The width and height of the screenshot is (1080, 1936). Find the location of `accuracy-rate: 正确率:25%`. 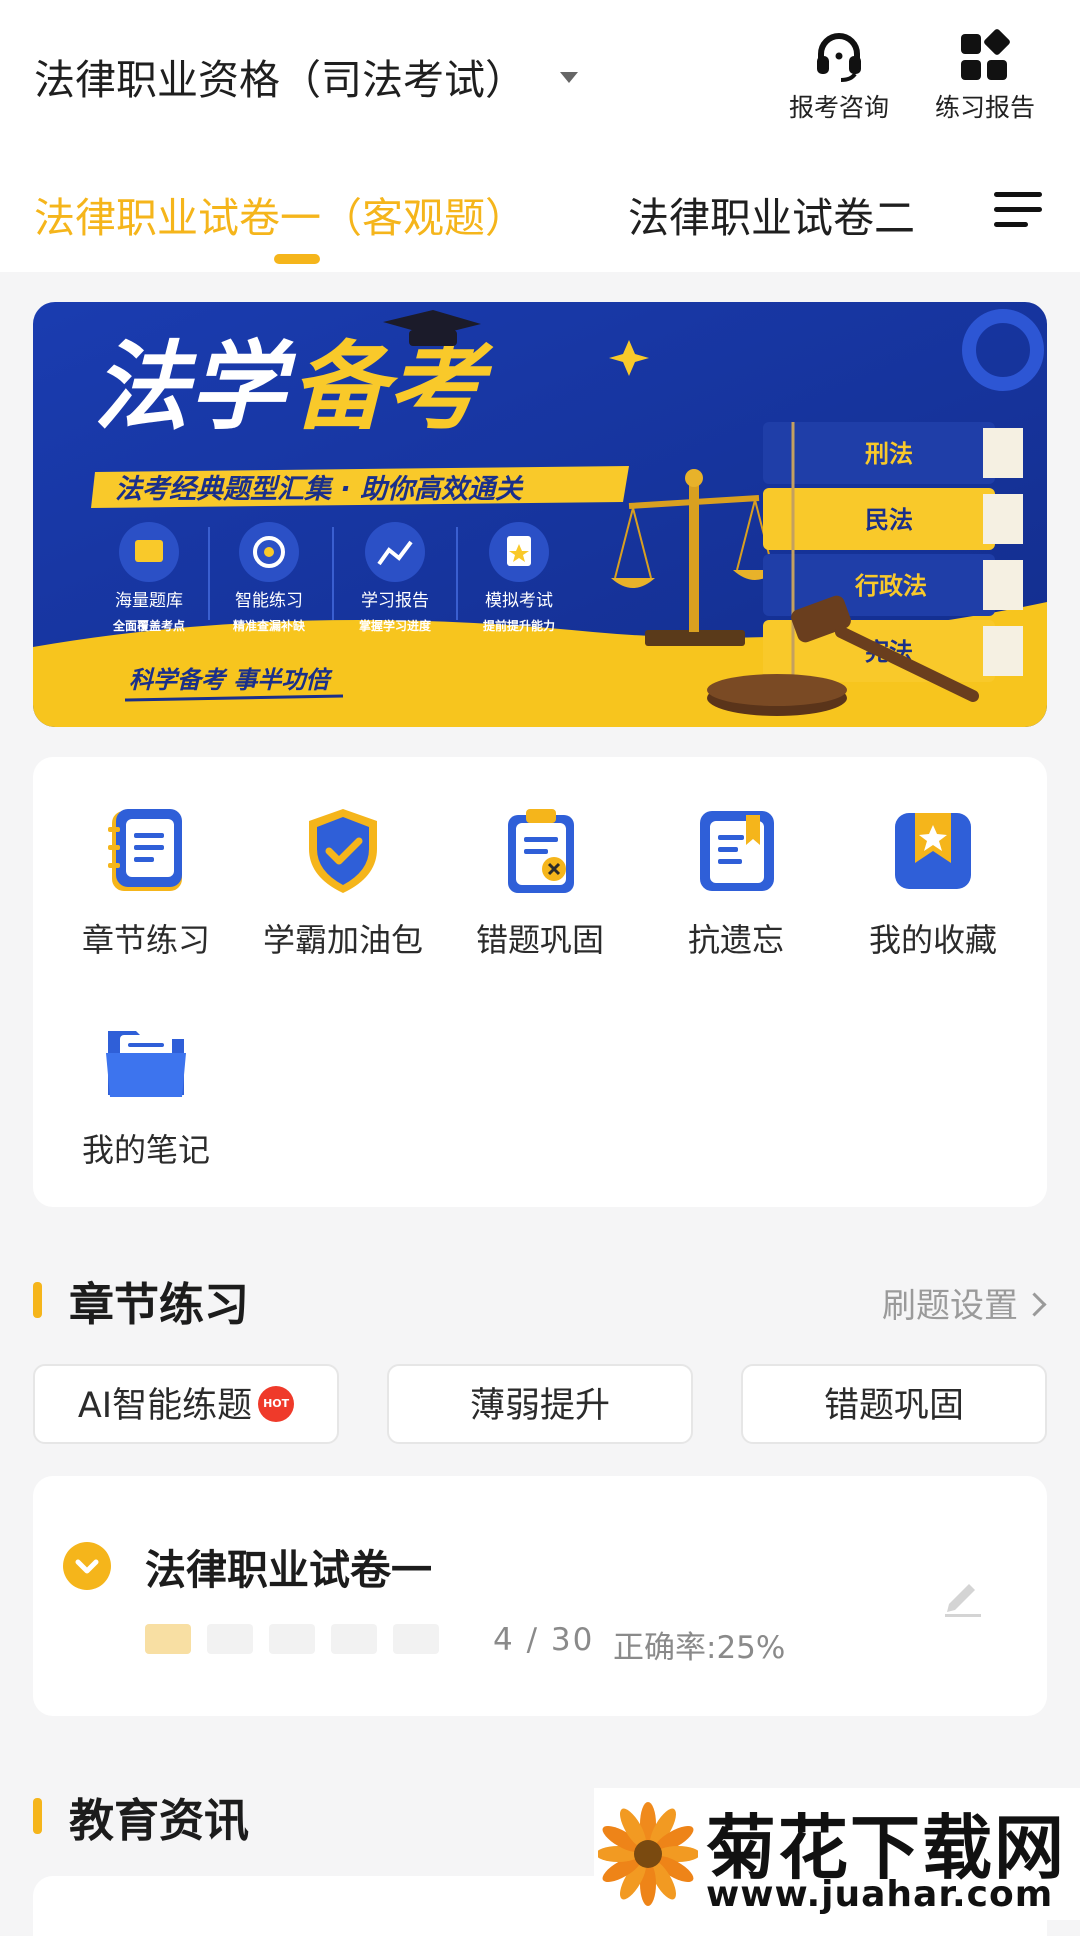

accuracy-rate: 正确率:25% is located at coordinates (699, 1648).